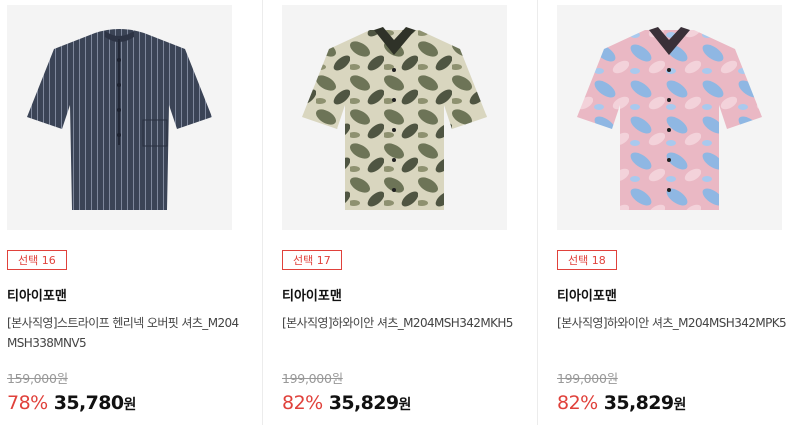 The height and width of the screenshot is (425, 795). Describe the element at coordinates (312, 260) in the screenshot. I see `select-badge: 선택 17` at that location.